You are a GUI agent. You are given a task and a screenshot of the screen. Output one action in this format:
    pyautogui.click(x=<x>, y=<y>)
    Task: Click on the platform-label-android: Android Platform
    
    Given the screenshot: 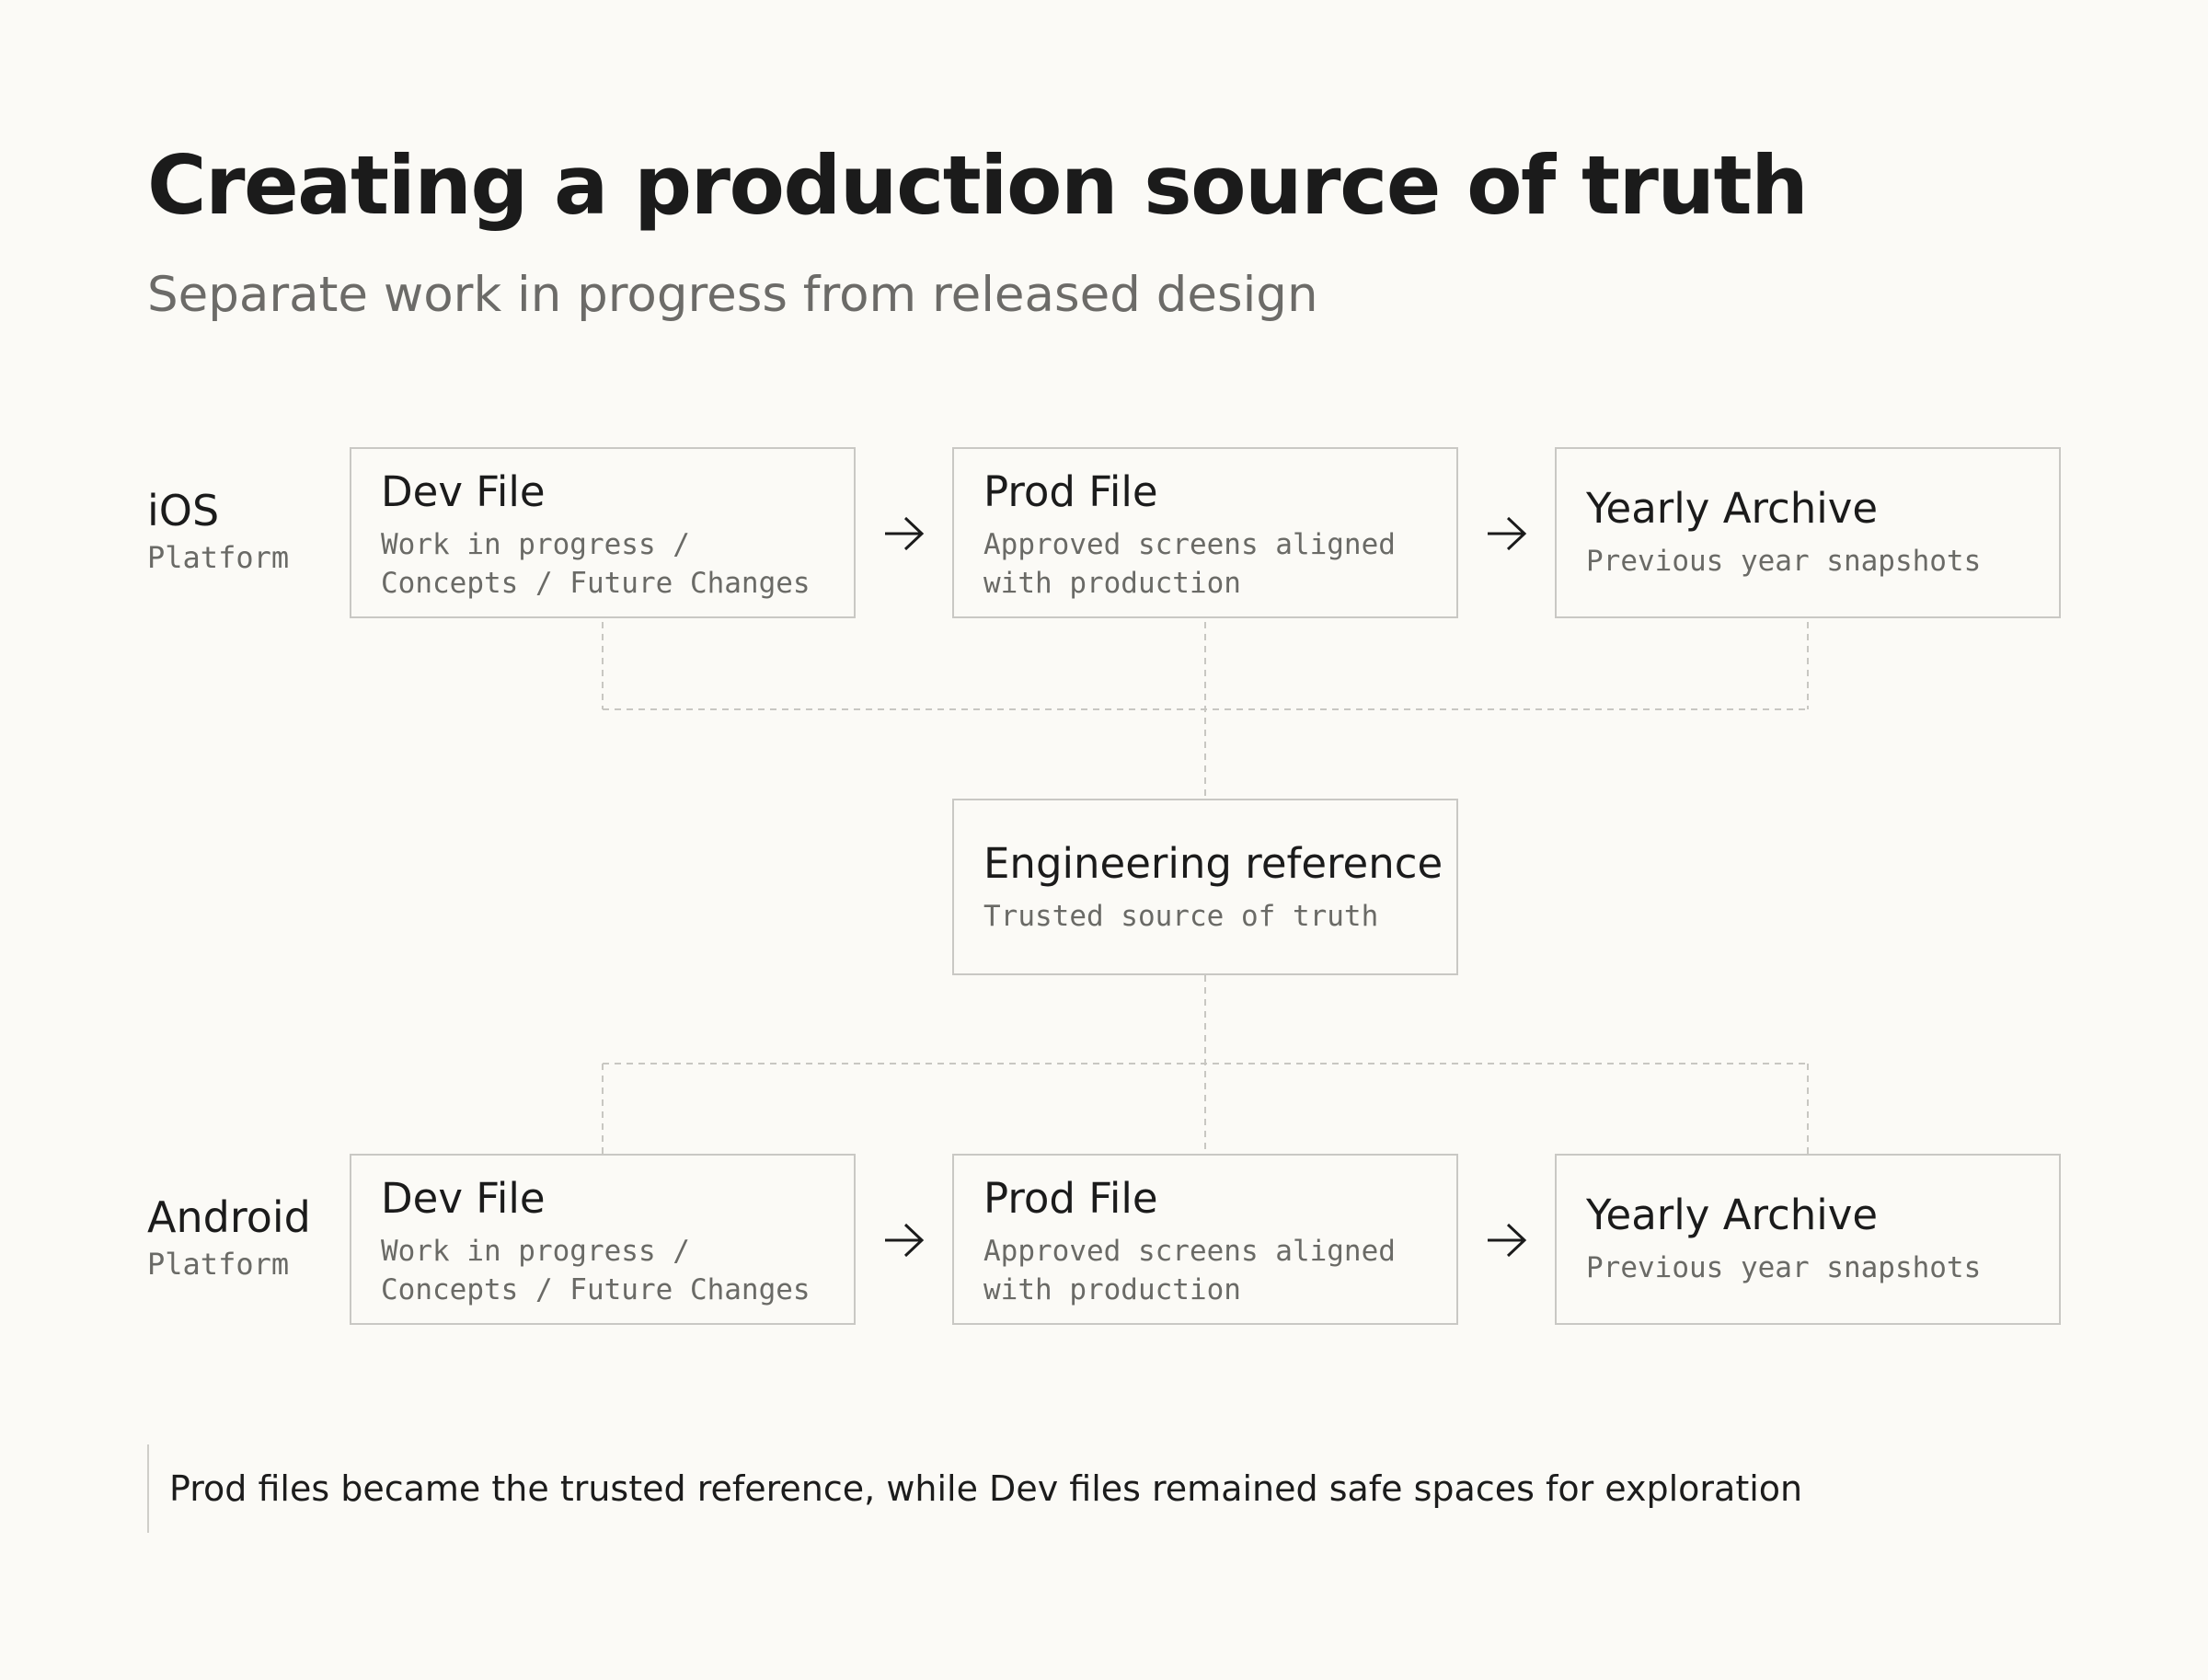 What is the action you would take?
    pyautogui.click(x=229, y=1237)
    